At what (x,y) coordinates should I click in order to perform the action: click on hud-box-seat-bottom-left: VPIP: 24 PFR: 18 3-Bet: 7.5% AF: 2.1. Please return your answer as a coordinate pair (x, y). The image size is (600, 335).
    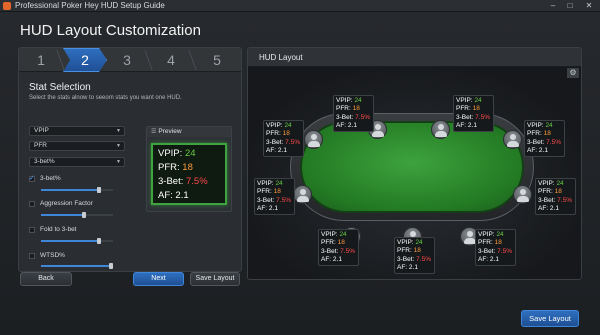
    Looking at the image, I should click on (338, 247).